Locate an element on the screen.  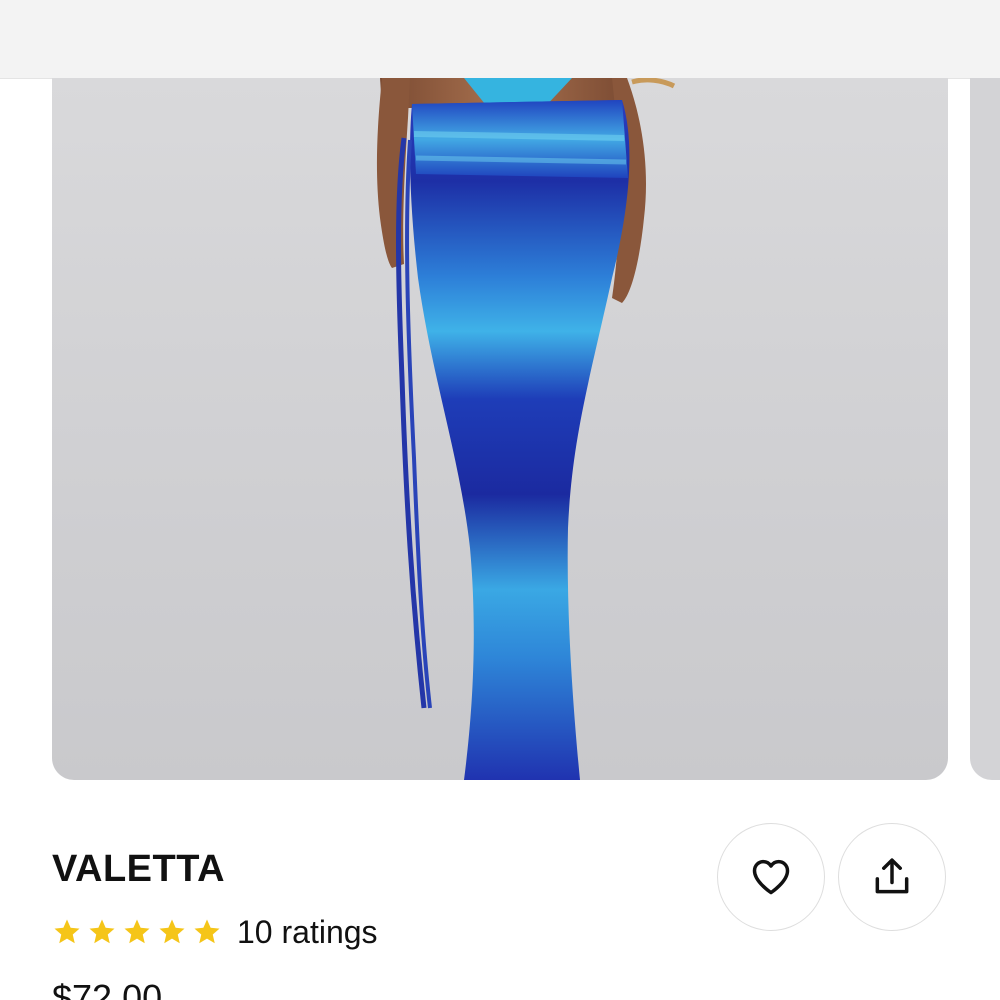
price: $72.00 is located at coordinates (107, 988).